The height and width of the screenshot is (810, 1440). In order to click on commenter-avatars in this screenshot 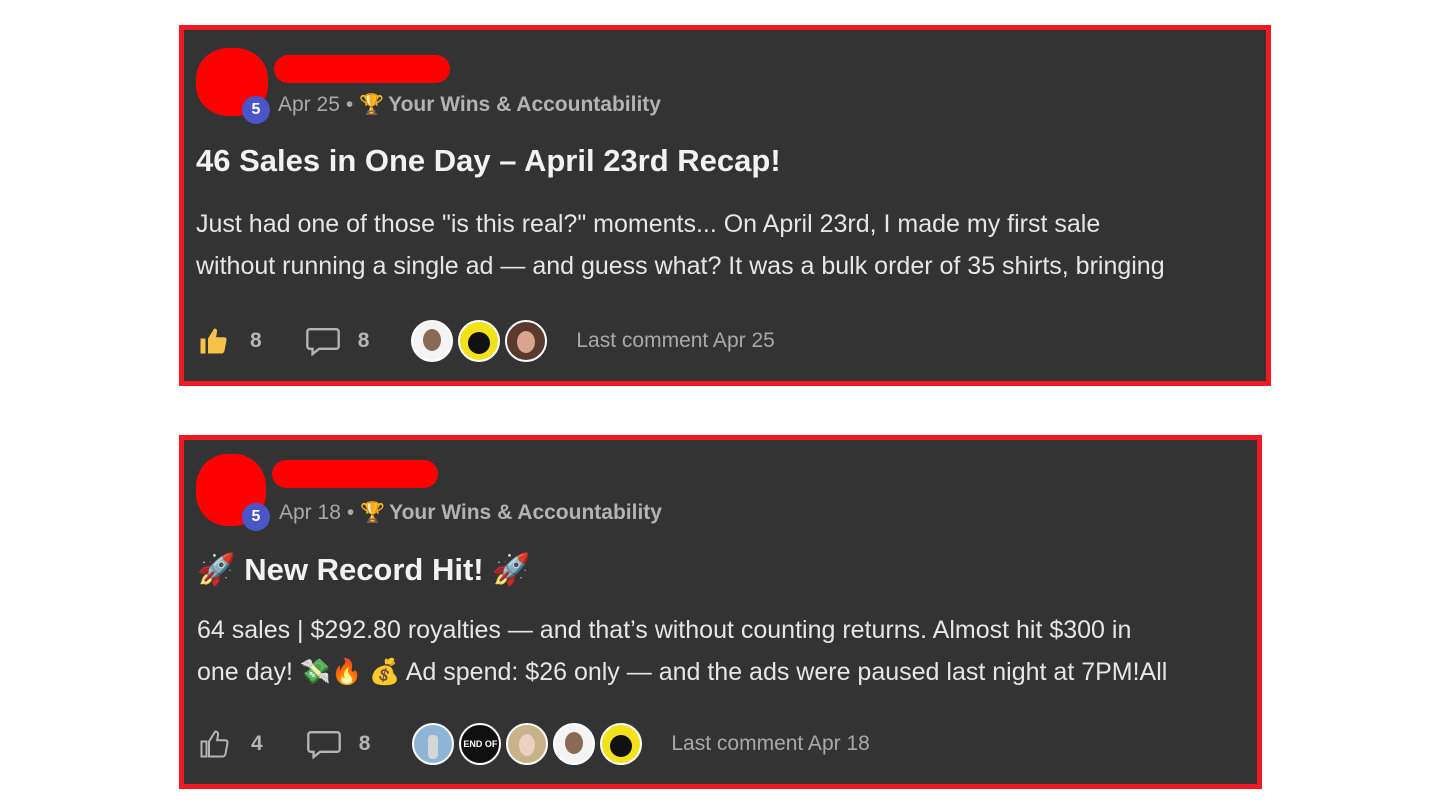, I will do `click(481, 341)`.